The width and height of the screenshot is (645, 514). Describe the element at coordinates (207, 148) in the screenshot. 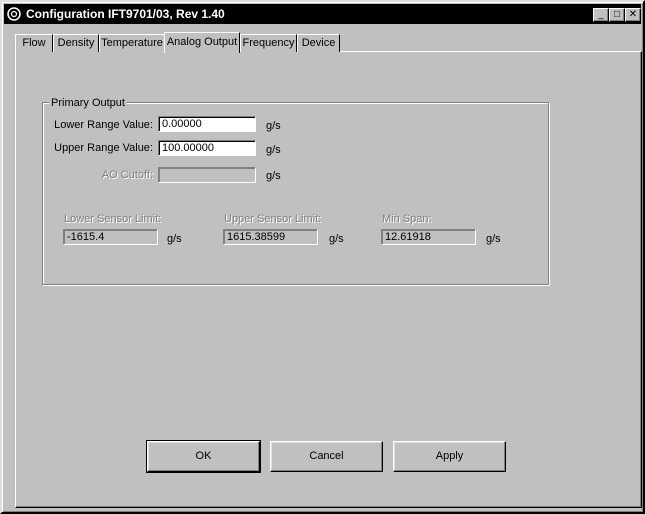

I see `upper-range-input` at that location.